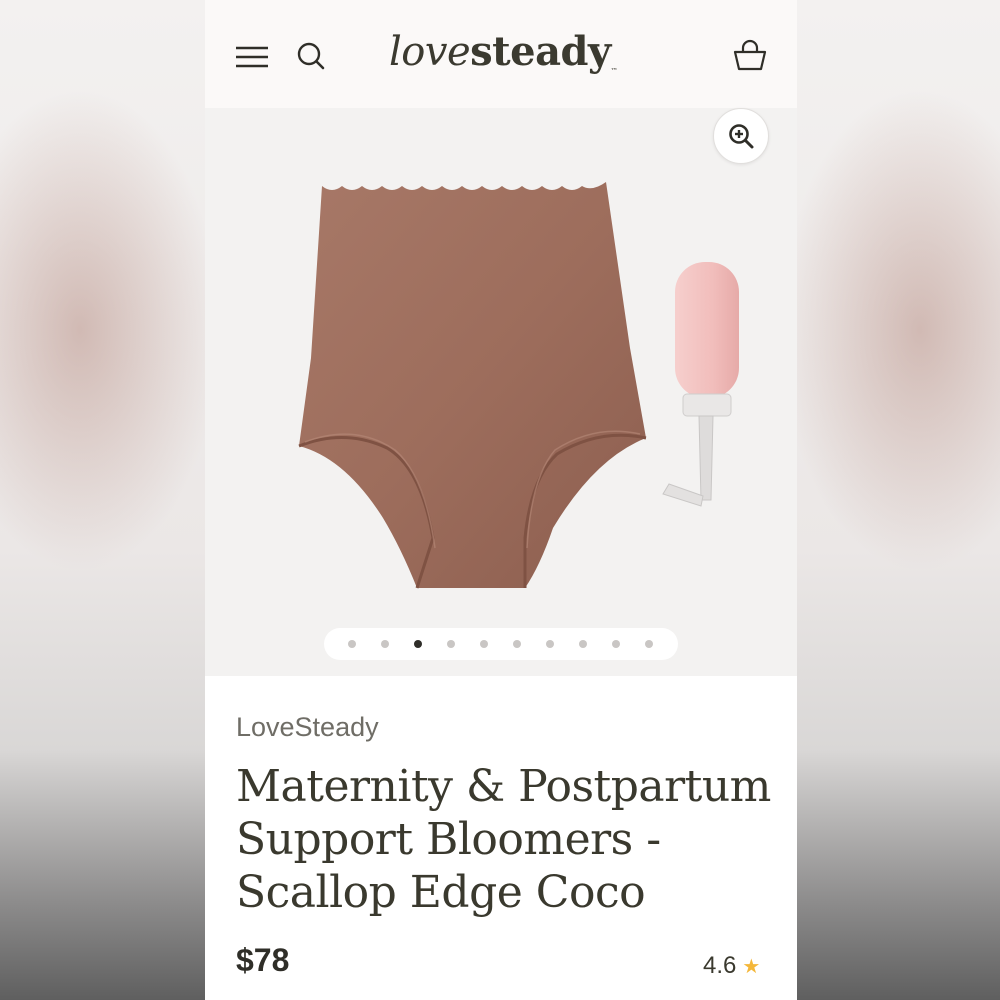 This screenshot has height=1000, width=1000. I want to click on star-icon: ★, so click(751, 967).